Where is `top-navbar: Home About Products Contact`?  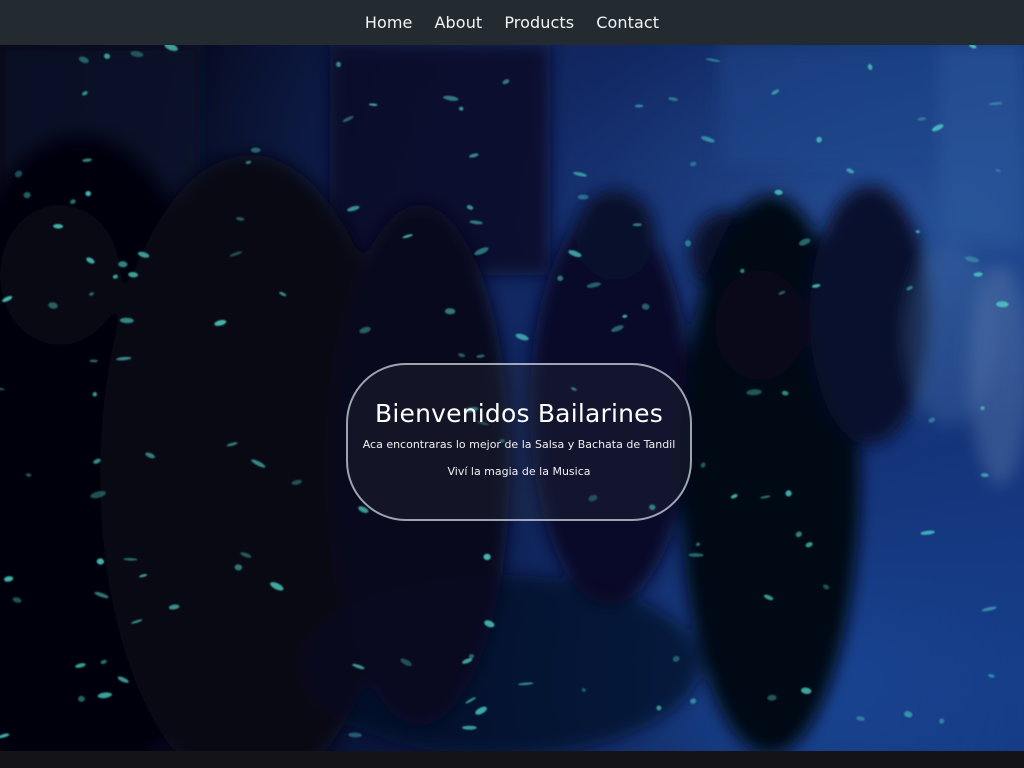 top-navbar: Home About Products Contact is located at coordinates (512, 22).